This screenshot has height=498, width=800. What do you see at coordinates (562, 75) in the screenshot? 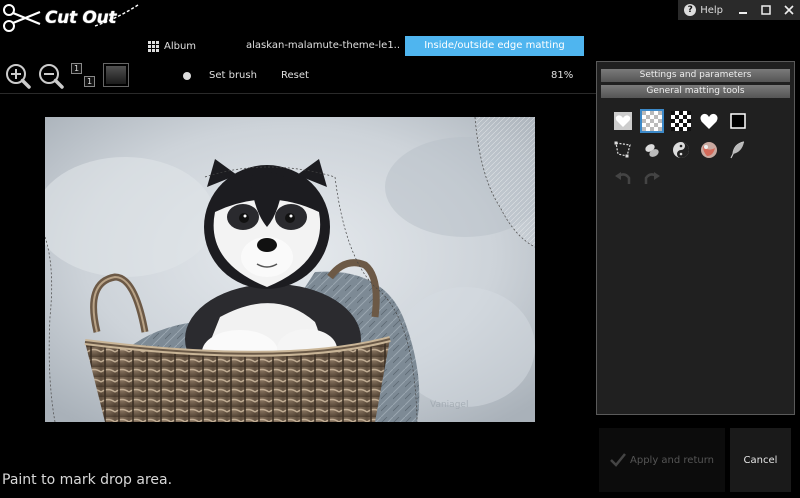
I see `zoom-level: 81%` at bounding box center [562, 75].